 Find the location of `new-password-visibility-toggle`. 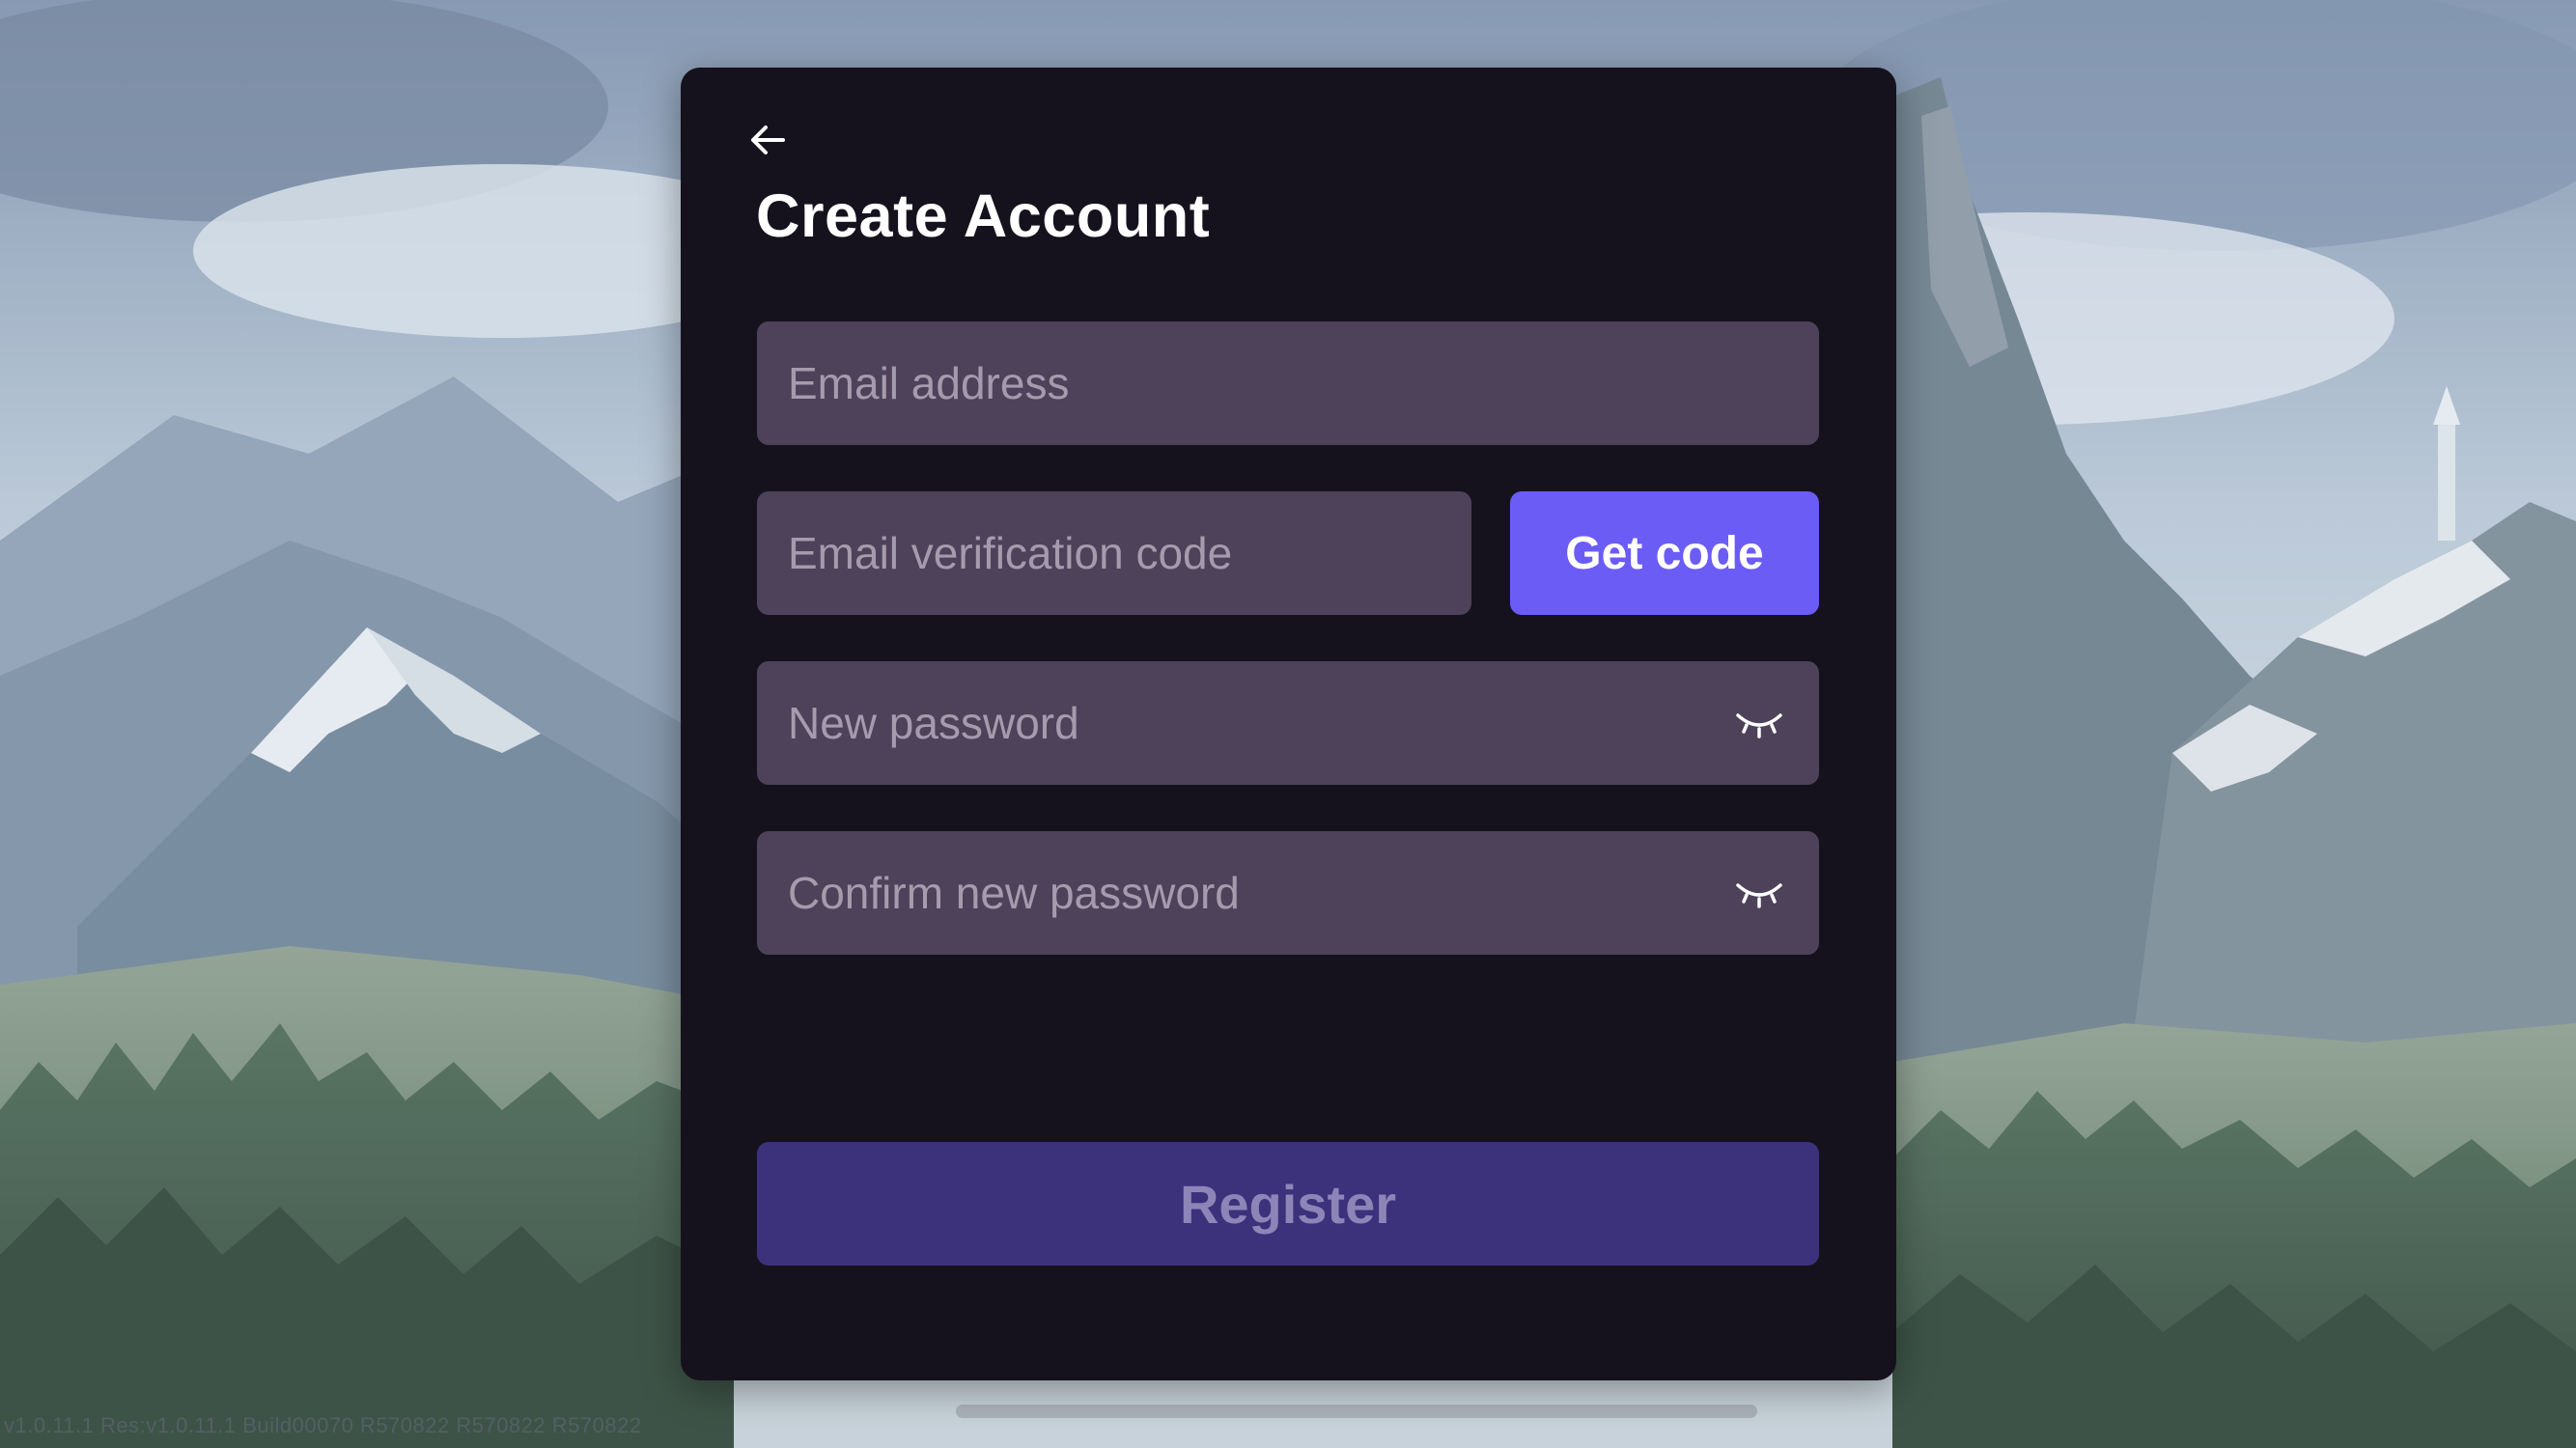

new-password-visibility-toggle is located at coordinates (1759, 723).